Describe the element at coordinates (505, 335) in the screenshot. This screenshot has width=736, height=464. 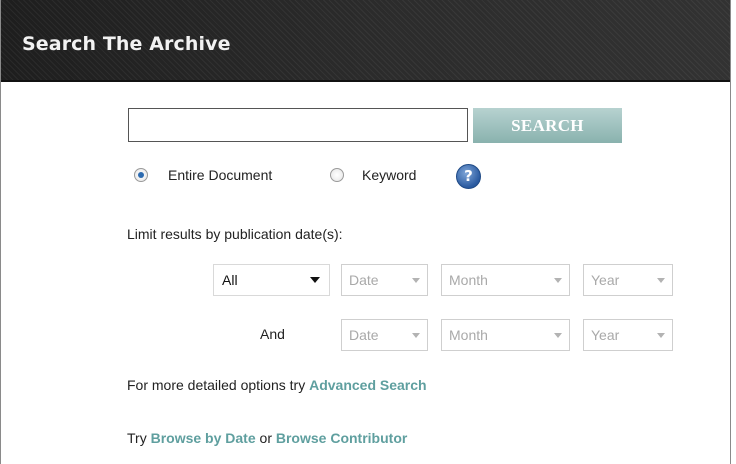
I see `end-month-select: Month` at that location.